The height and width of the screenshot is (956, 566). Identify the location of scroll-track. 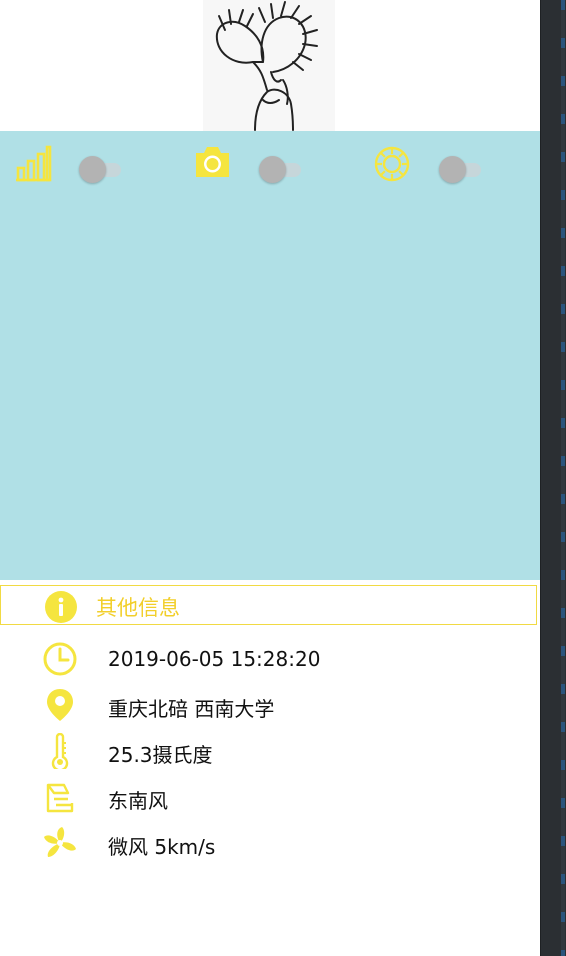
(563, 478).